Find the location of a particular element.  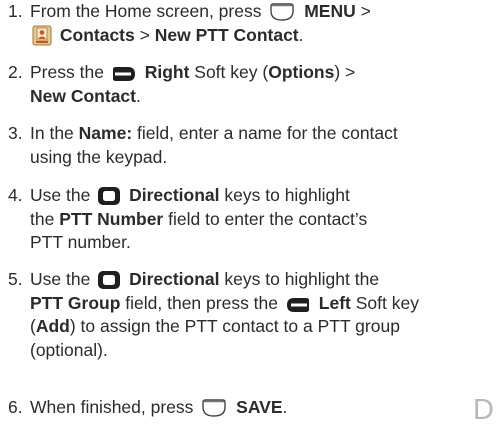

step-text: the is located at coordinates (42, 218).